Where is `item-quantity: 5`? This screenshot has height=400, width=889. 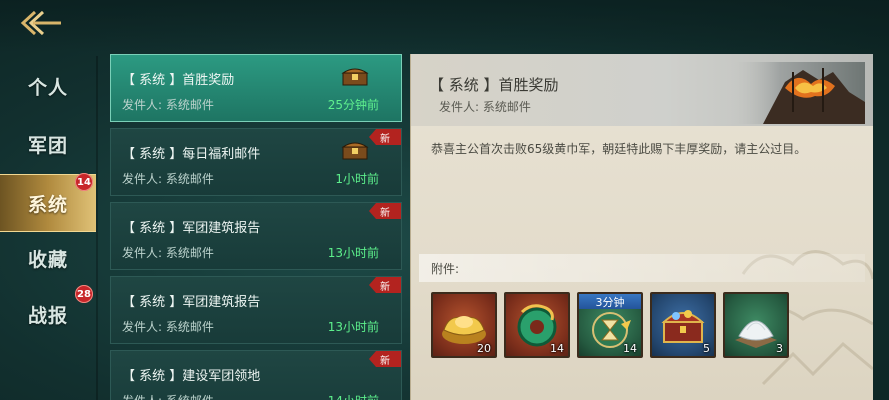 item-quantity: 5 is located at coordinates (706, 348).